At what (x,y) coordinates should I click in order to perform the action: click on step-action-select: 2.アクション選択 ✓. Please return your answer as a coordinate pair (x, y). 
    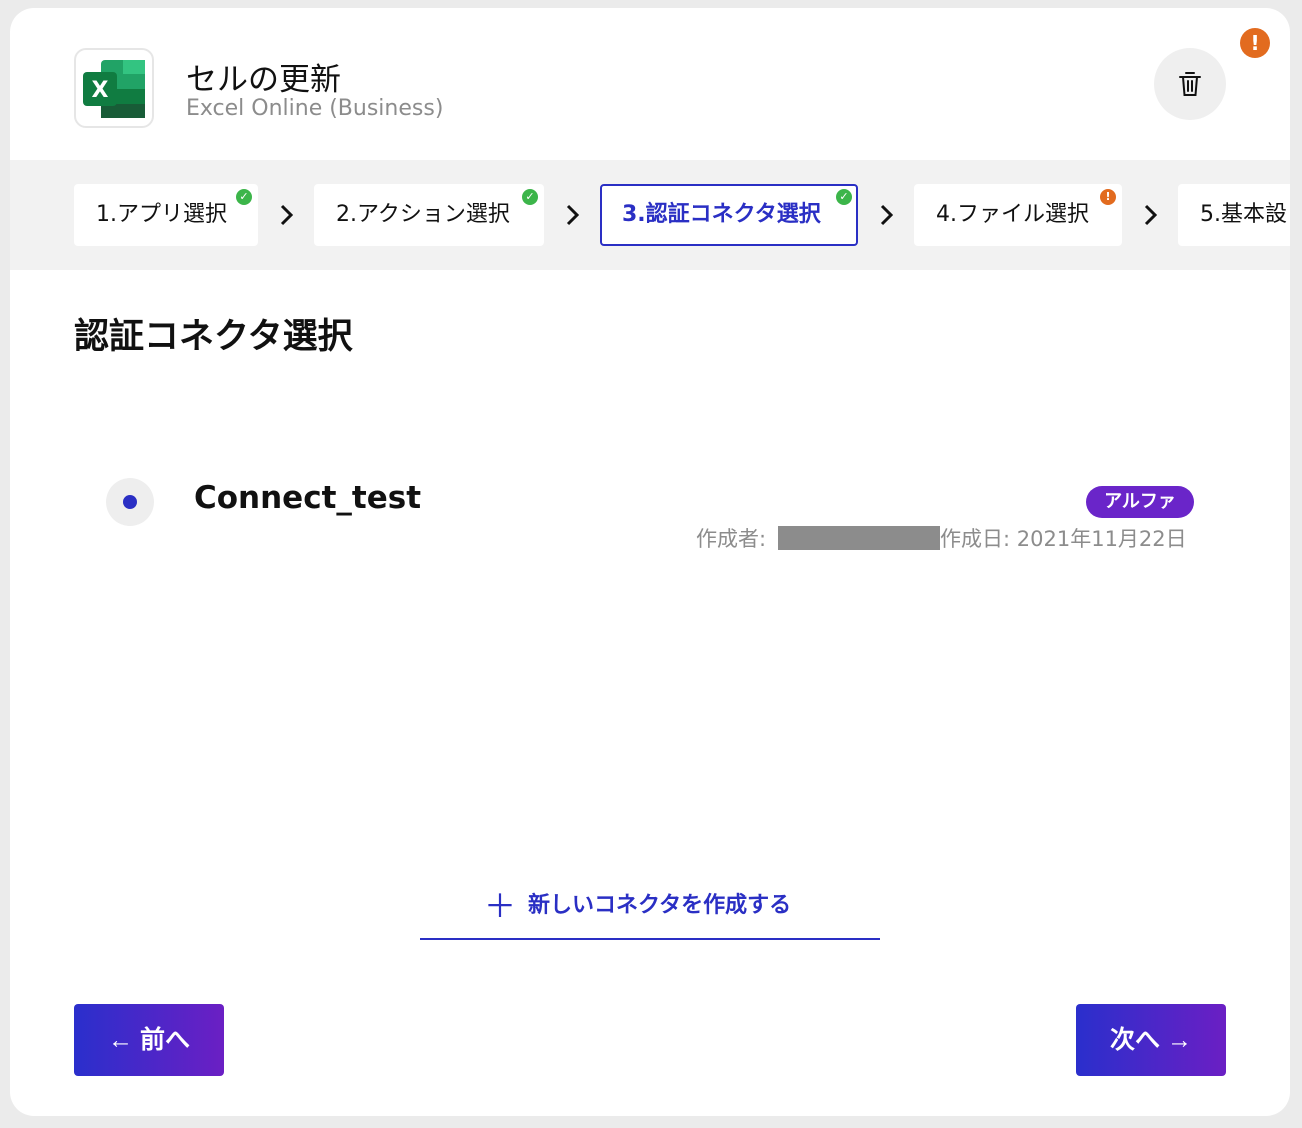
    Looking at the image, I should click on (429, 215).